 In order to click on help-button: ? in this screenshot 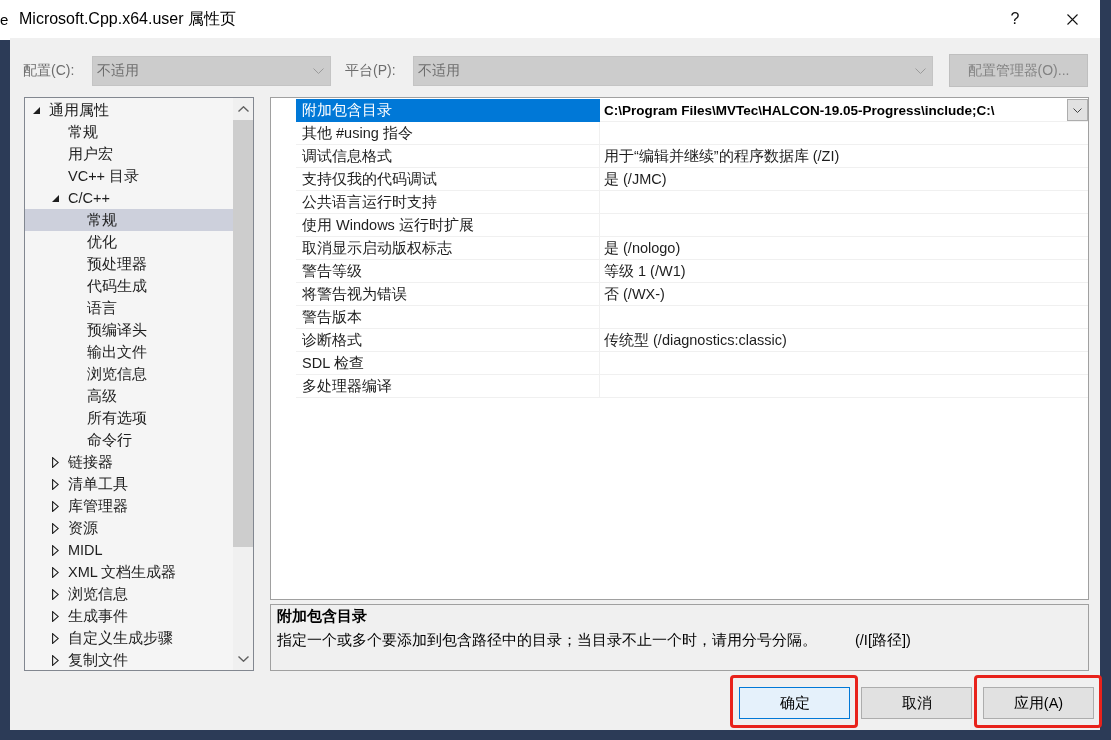, I will do `click(1015, 19)`.